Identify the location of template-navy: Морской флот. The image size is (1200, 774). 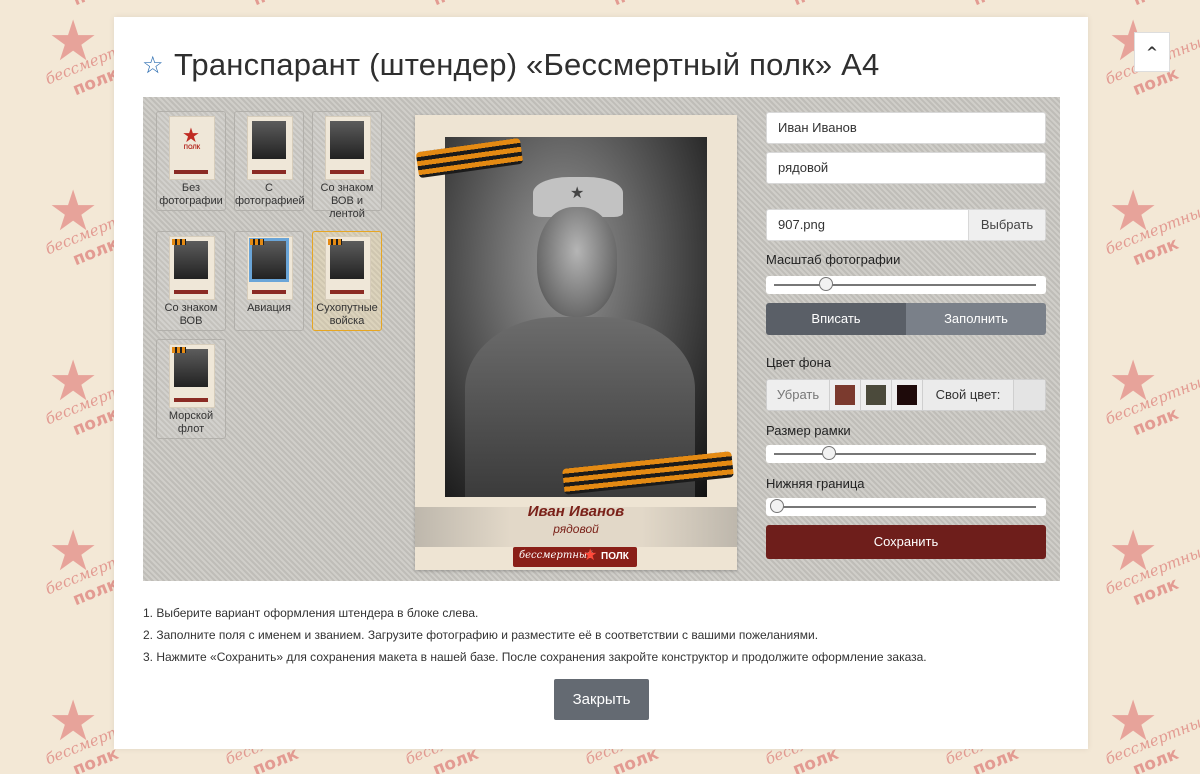
(191, 389).